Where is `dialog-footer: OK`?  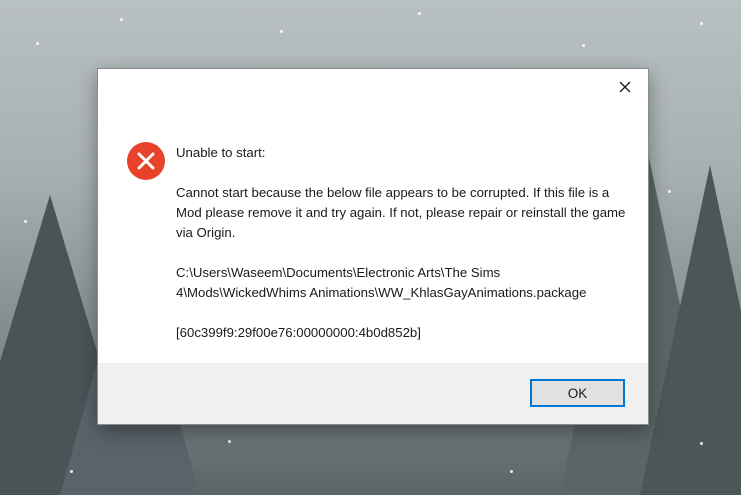
dialog-footer: OK is located at coordinates (373, 393).